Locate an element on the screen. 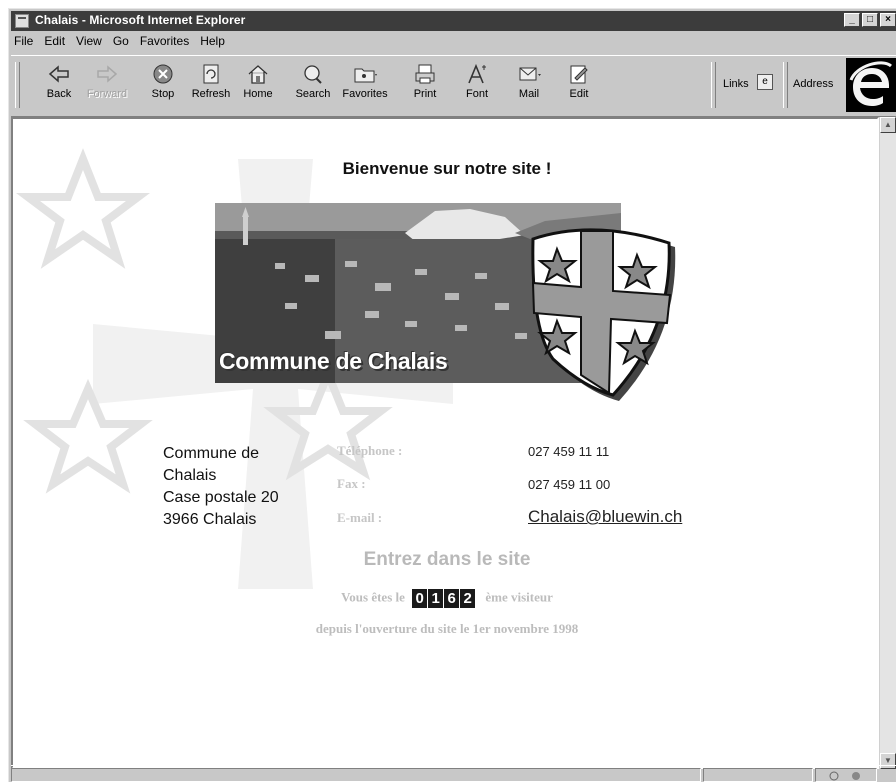  refresh-icon is located at coordinates (211, 74).